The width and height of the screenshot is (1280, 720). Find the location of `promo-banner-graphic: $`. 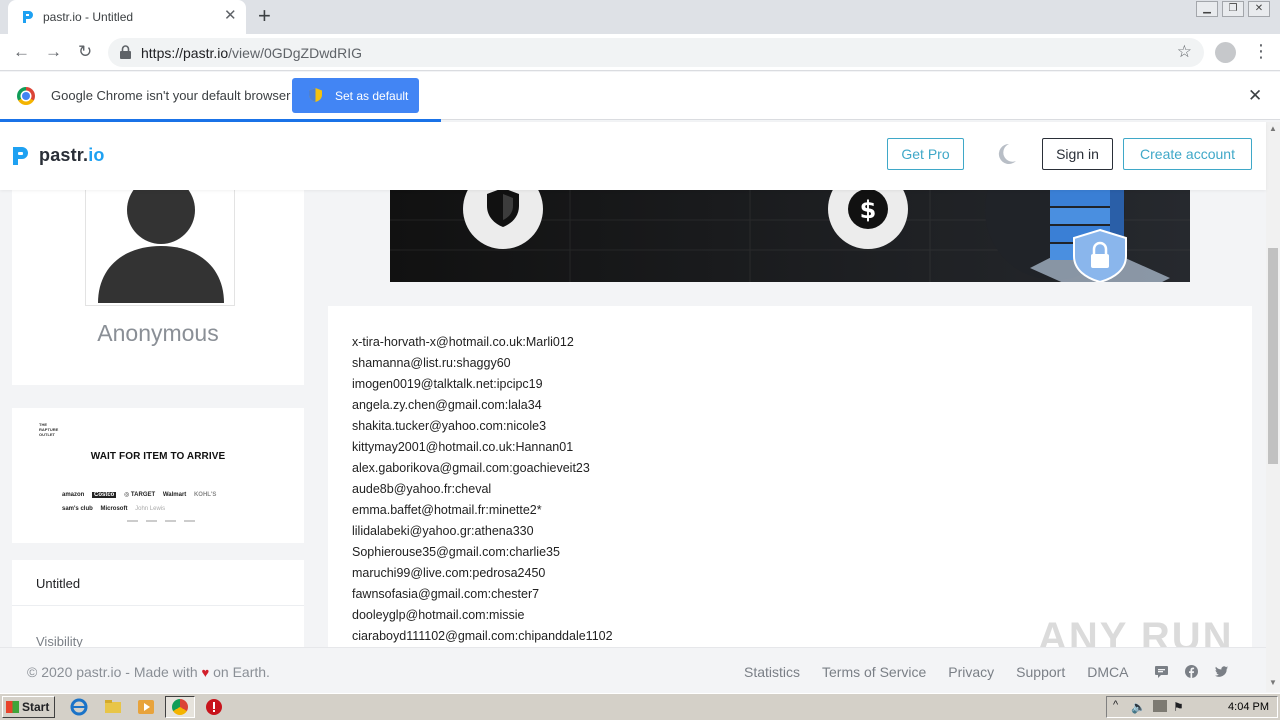

promo-banner-graphic: $ is located at coordinates (790, 236).